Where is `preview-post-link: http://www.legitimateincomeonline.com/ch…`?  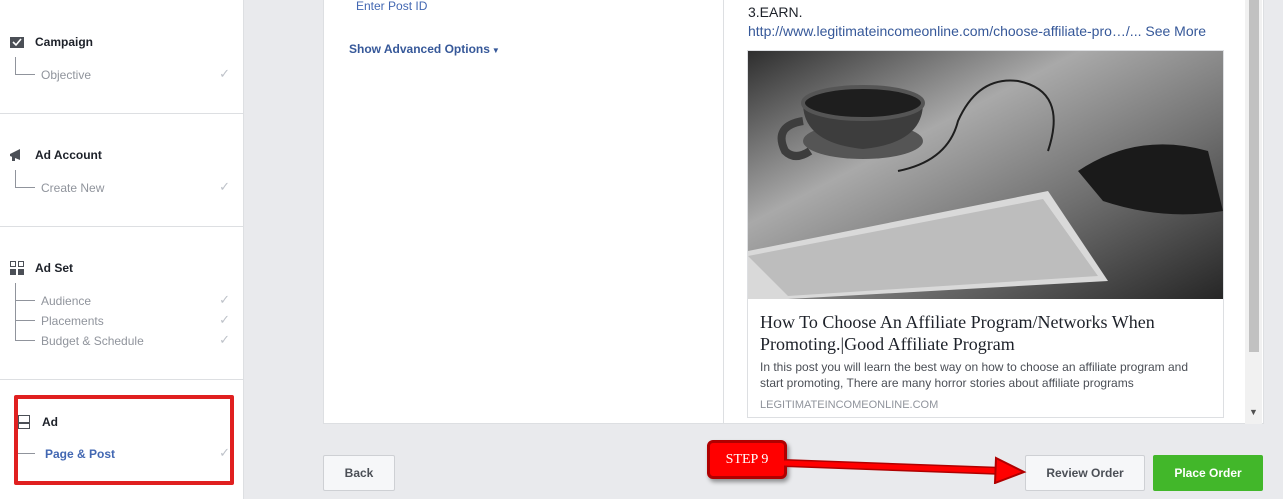
preview-post-link: http://www.legitimateincomeonline.com/ch… is located at coordinates (944, 31).